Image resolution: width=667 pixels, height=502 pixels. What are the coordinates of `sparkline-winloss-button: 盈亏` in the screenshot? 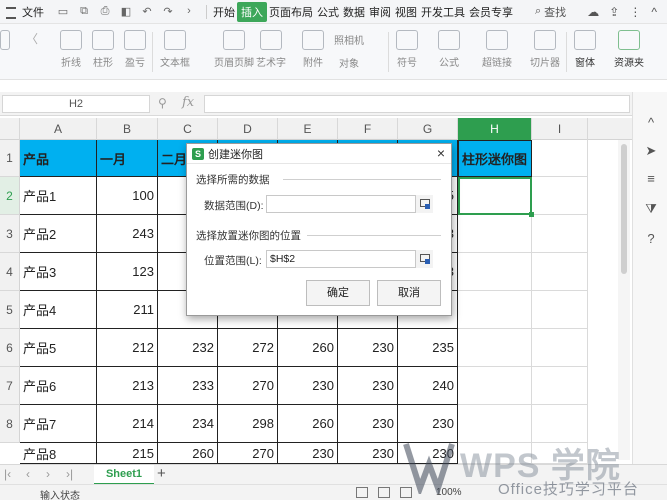 It's located at (135, 49).